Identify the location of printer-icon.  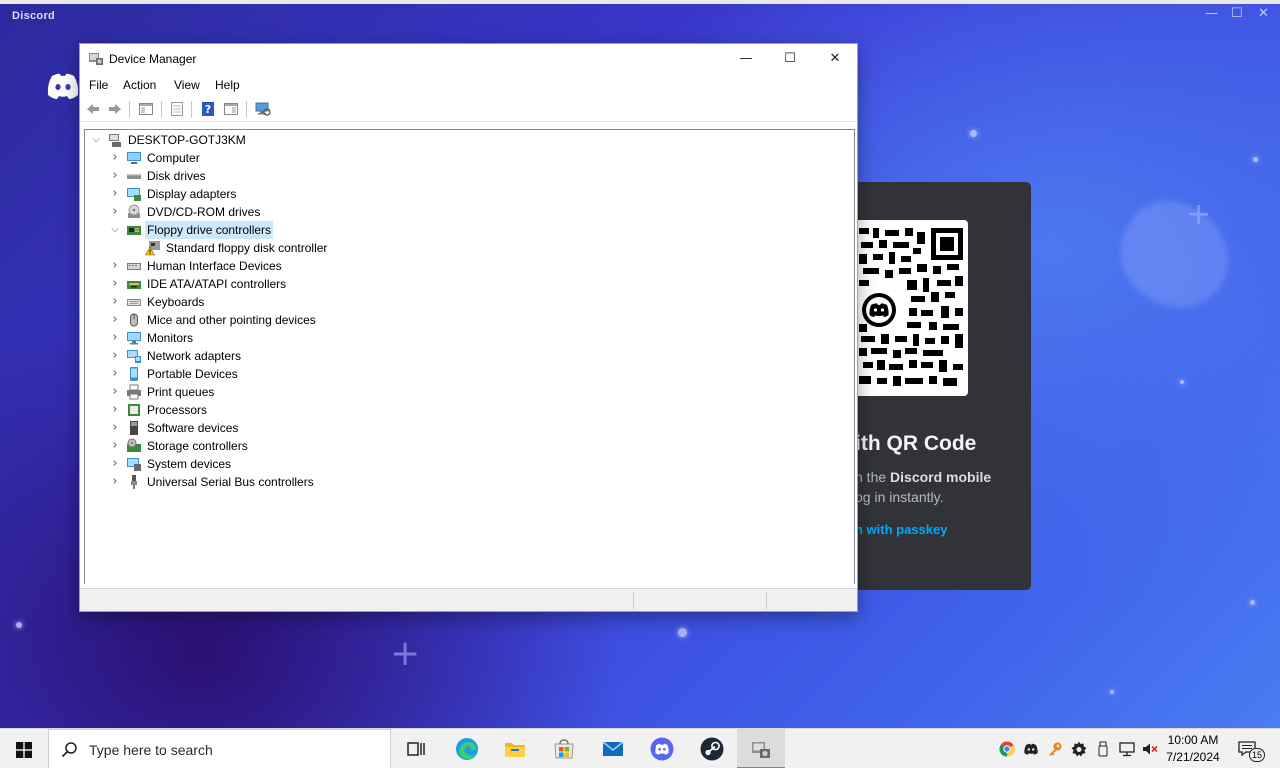
(134, 392).